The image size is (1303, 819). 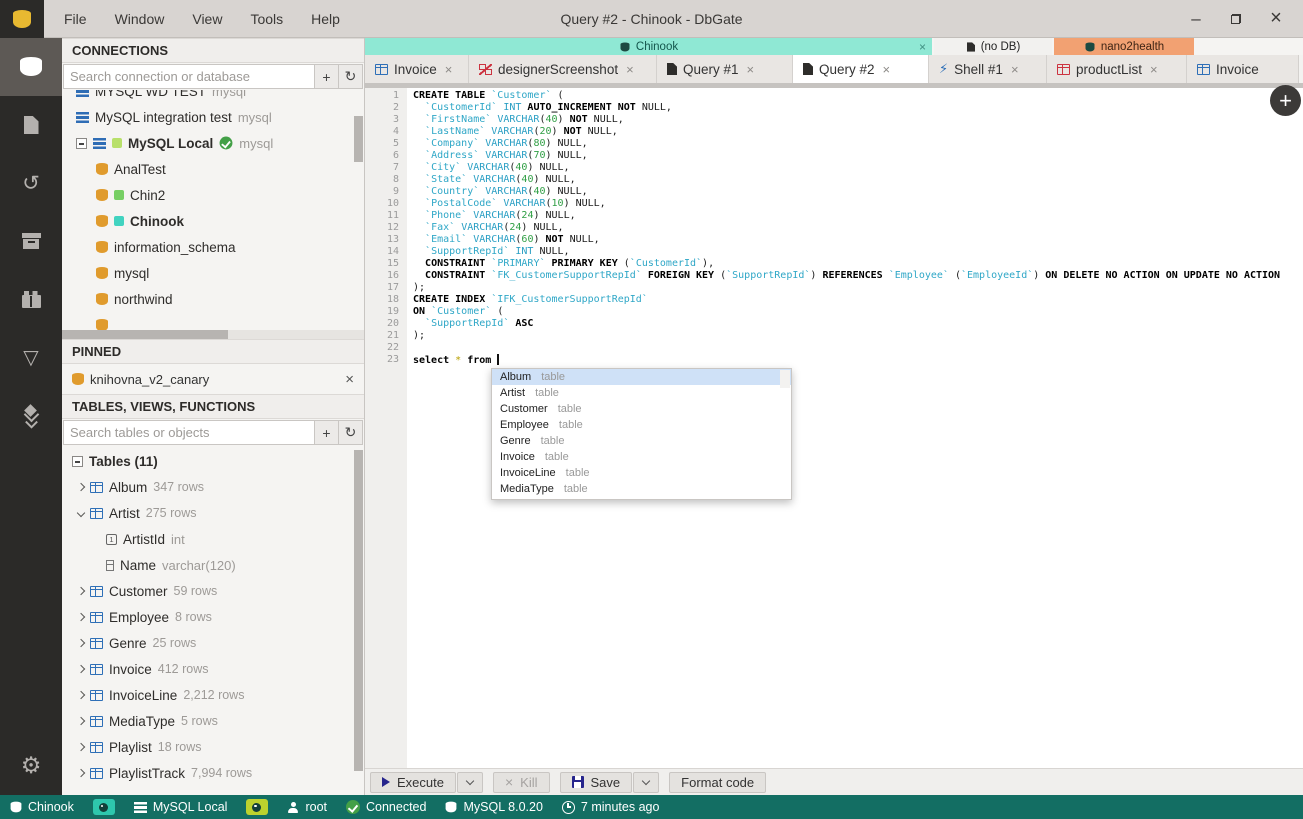 What do you see at coordinates (417, 69) in the screenshot?
I see `tab-invoice-0: Invoice ×` at bounding box center [417, 69].